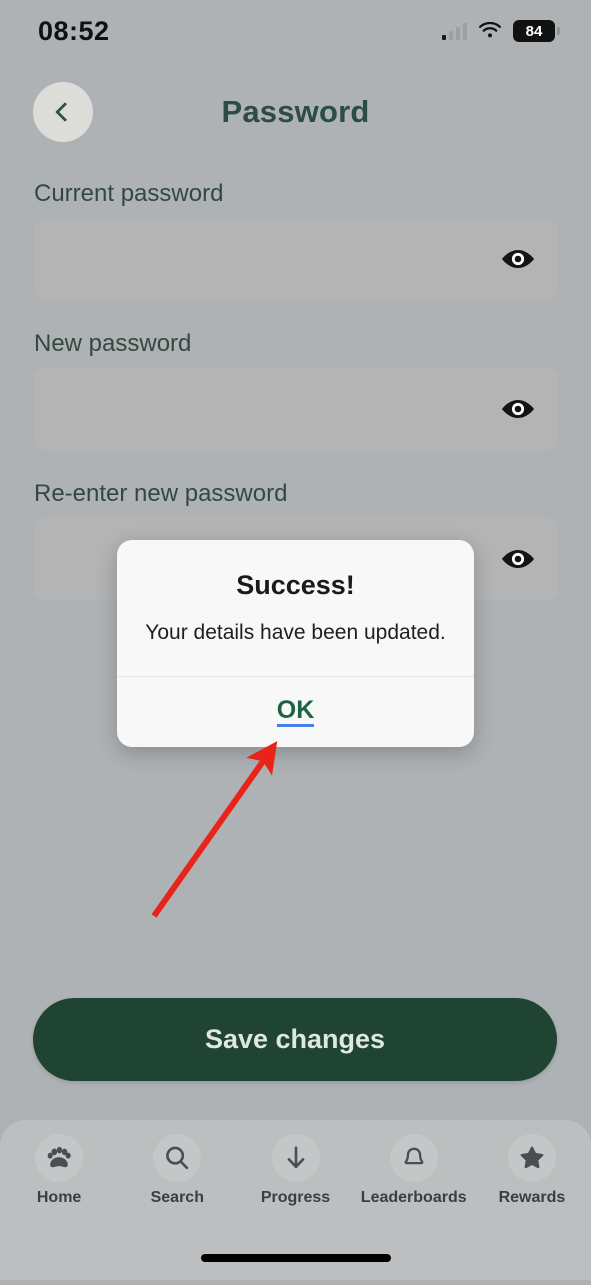 Image resolution: width=591 pixels, height=1285 pixels. I want to click on status-bar-time: 08:52, so click(74, 30).